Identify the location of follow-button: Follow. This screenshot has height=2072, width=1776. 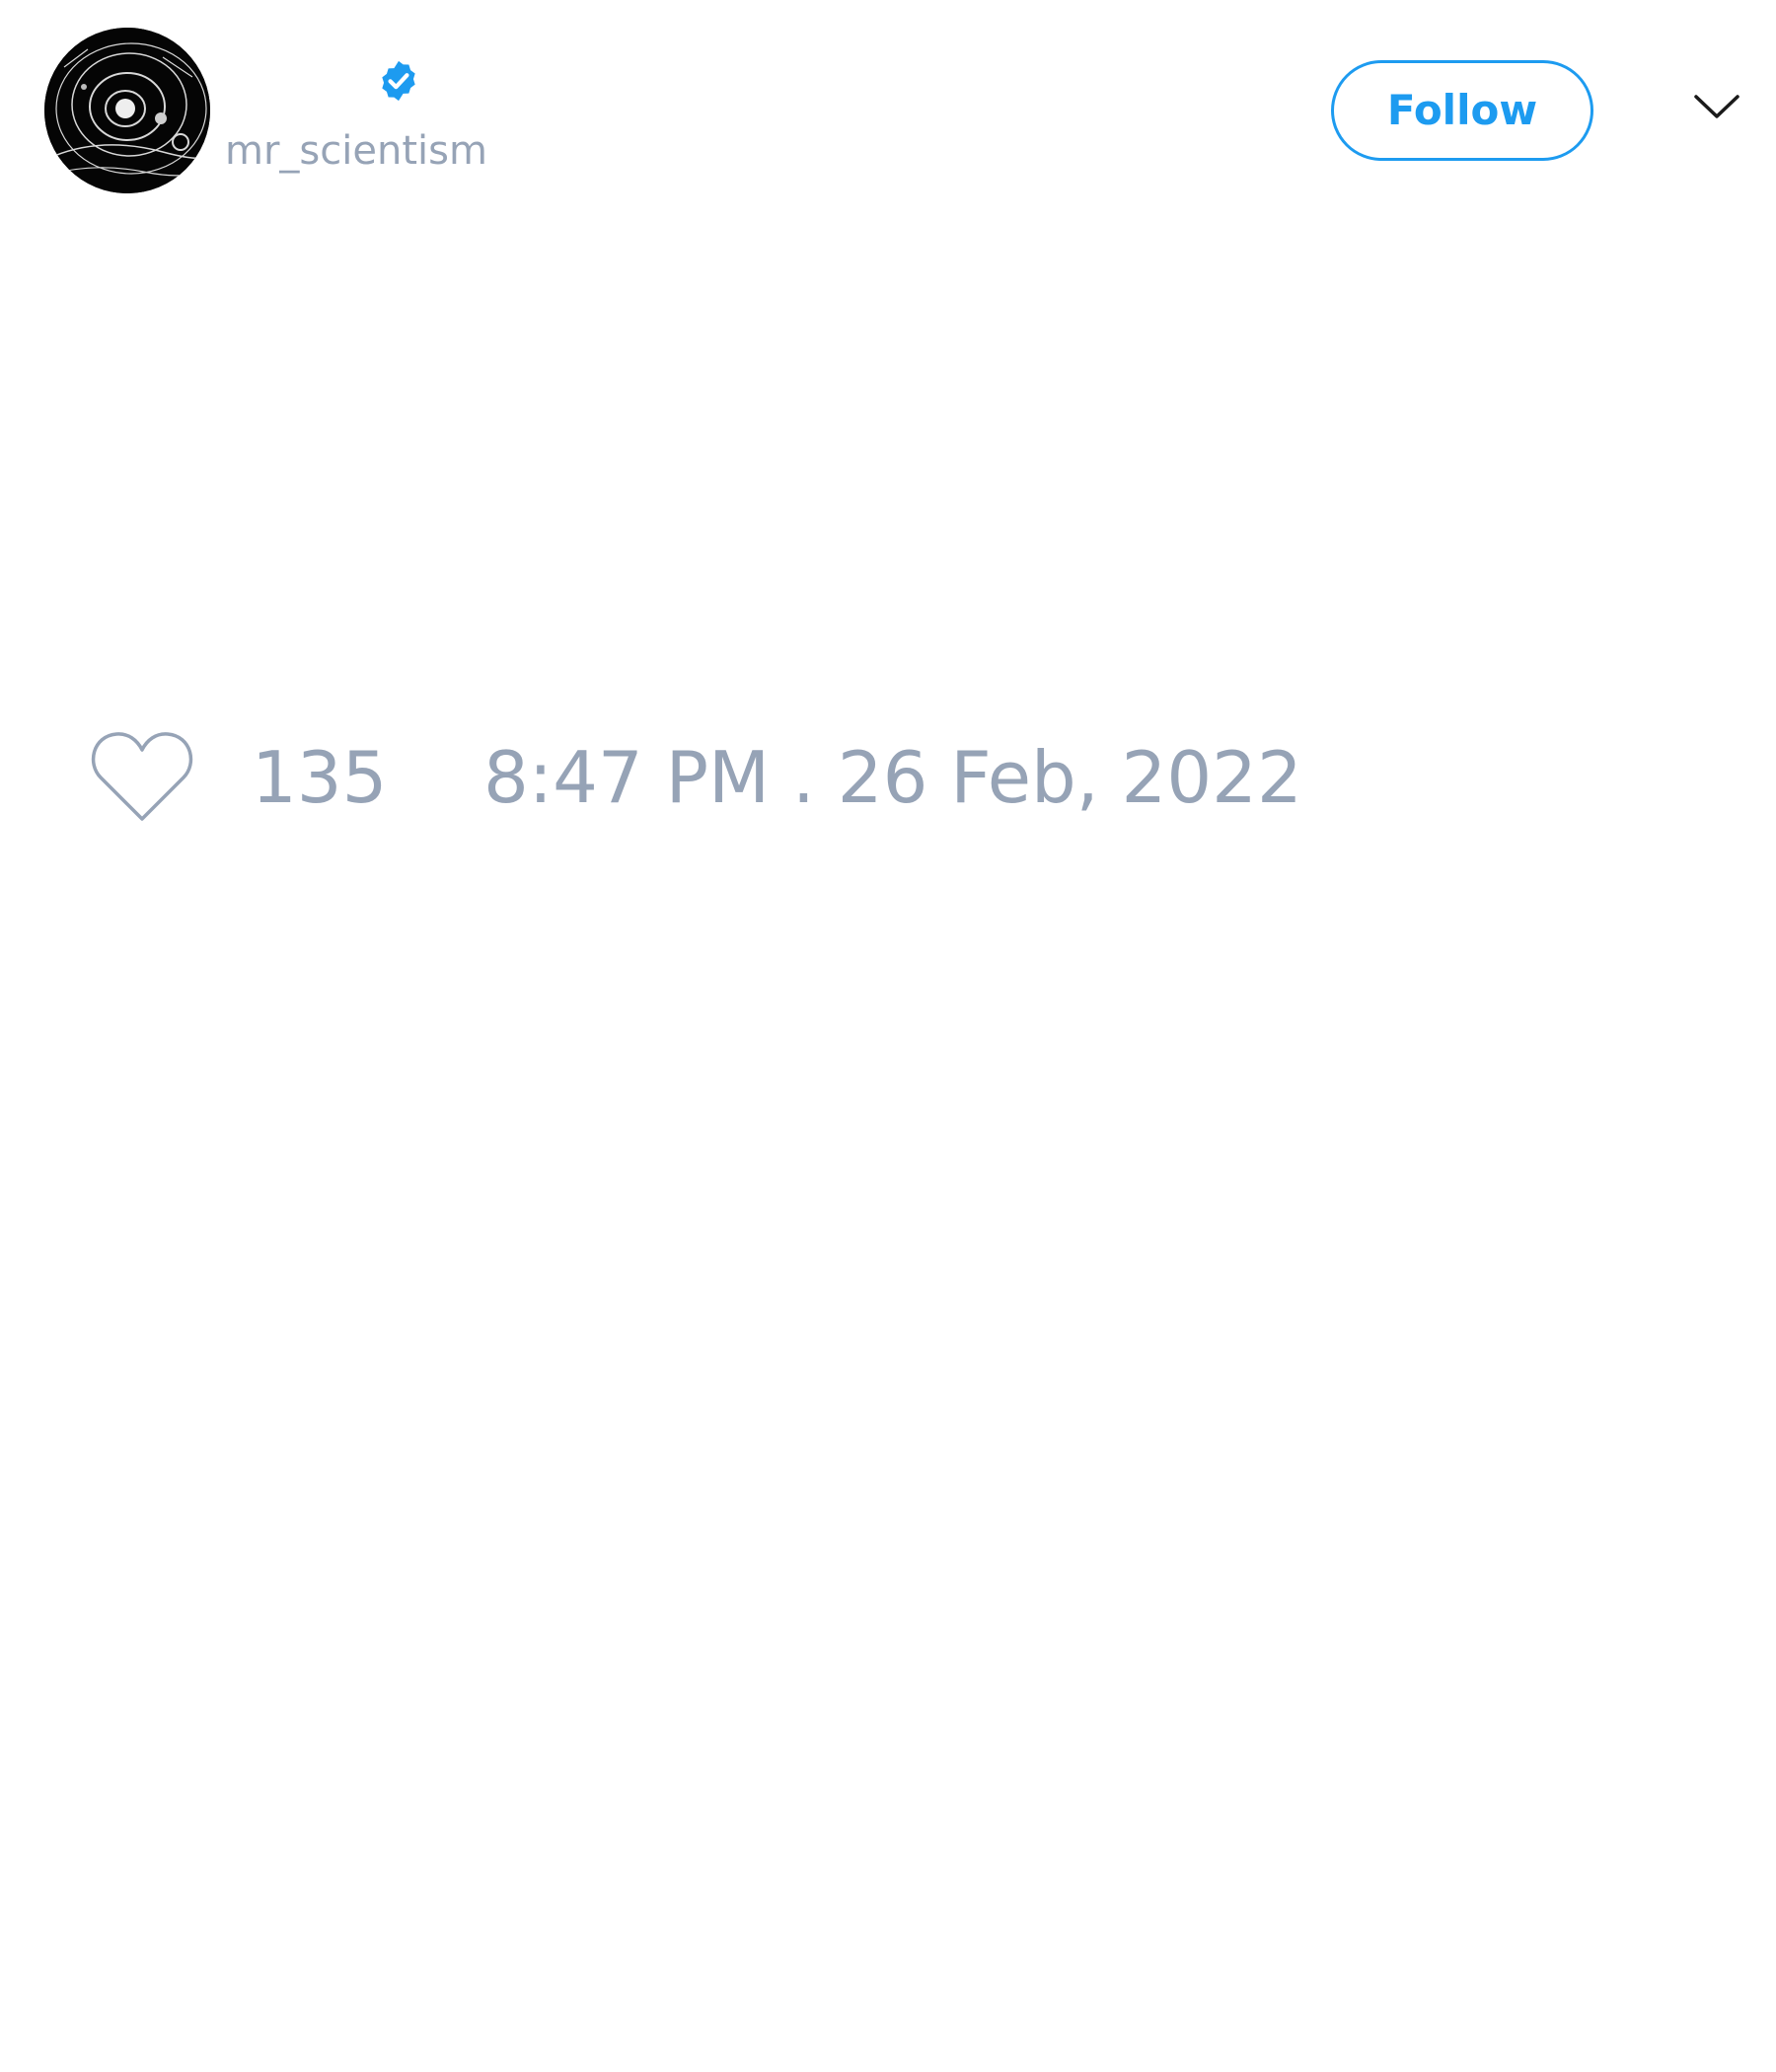
(1462, 111).